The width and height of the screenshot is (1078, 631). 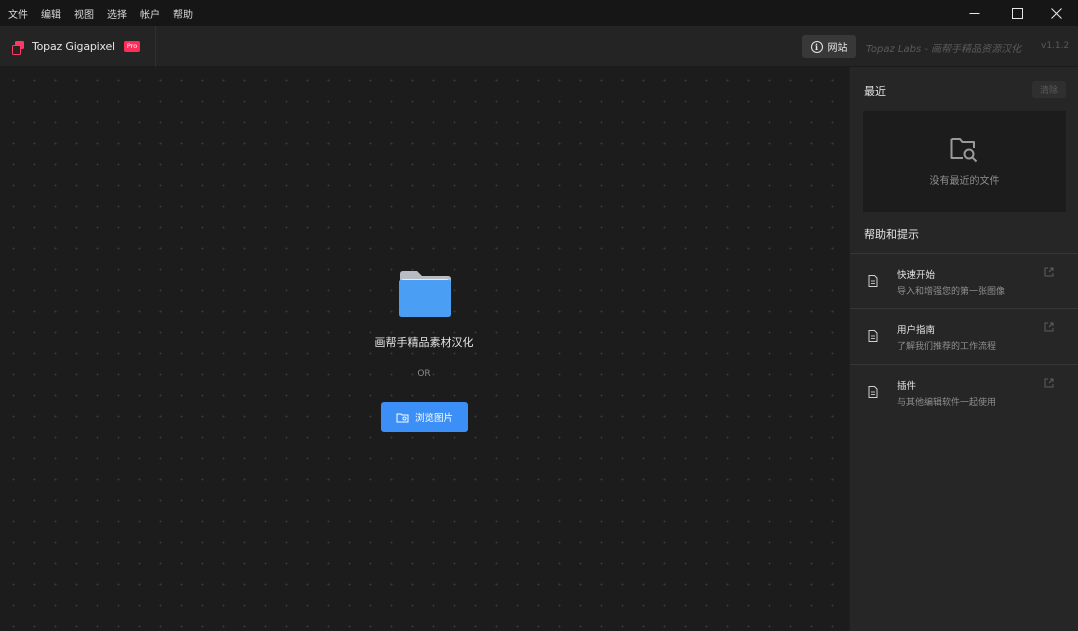 I want to click on minimize-icon, so click(x=974, y=13).